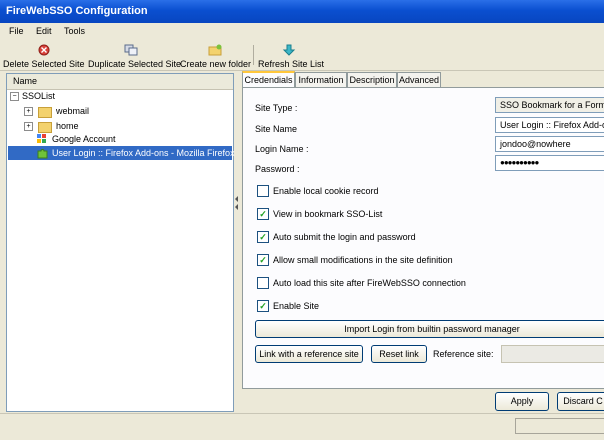 The height and width of the screenshot is (440, 604). What do you see at coordinates (215, 50) in the screenshot?
I see `new-folder-icon` at bounding box center [215, 50].